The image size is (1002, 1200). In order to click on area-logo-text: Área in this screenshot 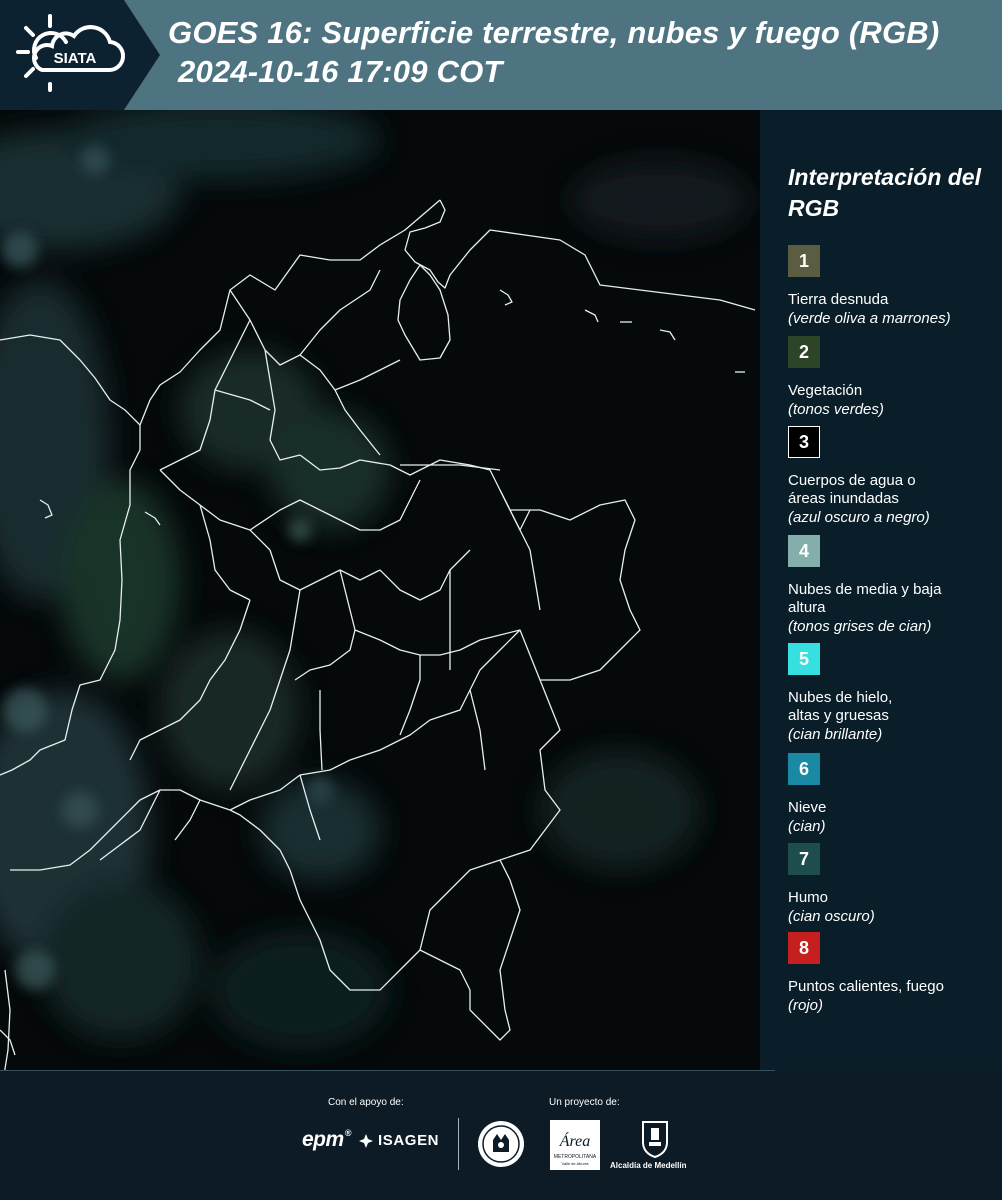, I will do `click(575, 1140)`.